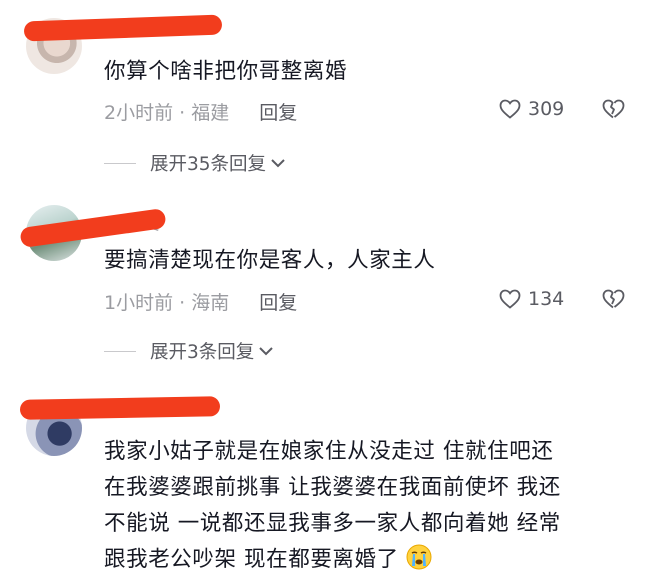 The height and width of the screenshot is (588, 660). What do you see at coordinates (419, 557) in the screenshot?
I see `crying-face-emoji` at bounding box center [419, 557].